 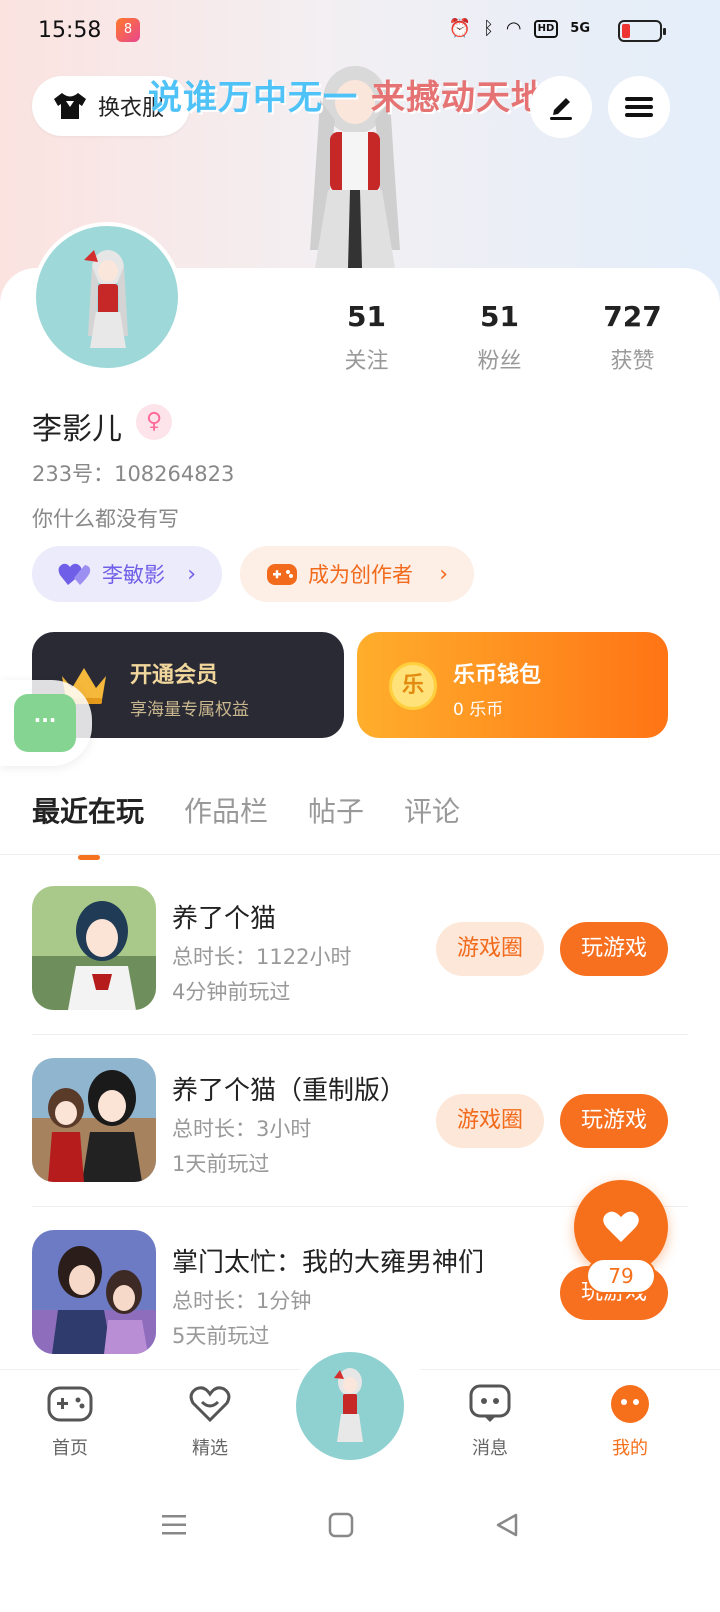 I want to click on profile-stats: 51 关注 51 粉丝 727 获赞, so click(x=500, y=337).